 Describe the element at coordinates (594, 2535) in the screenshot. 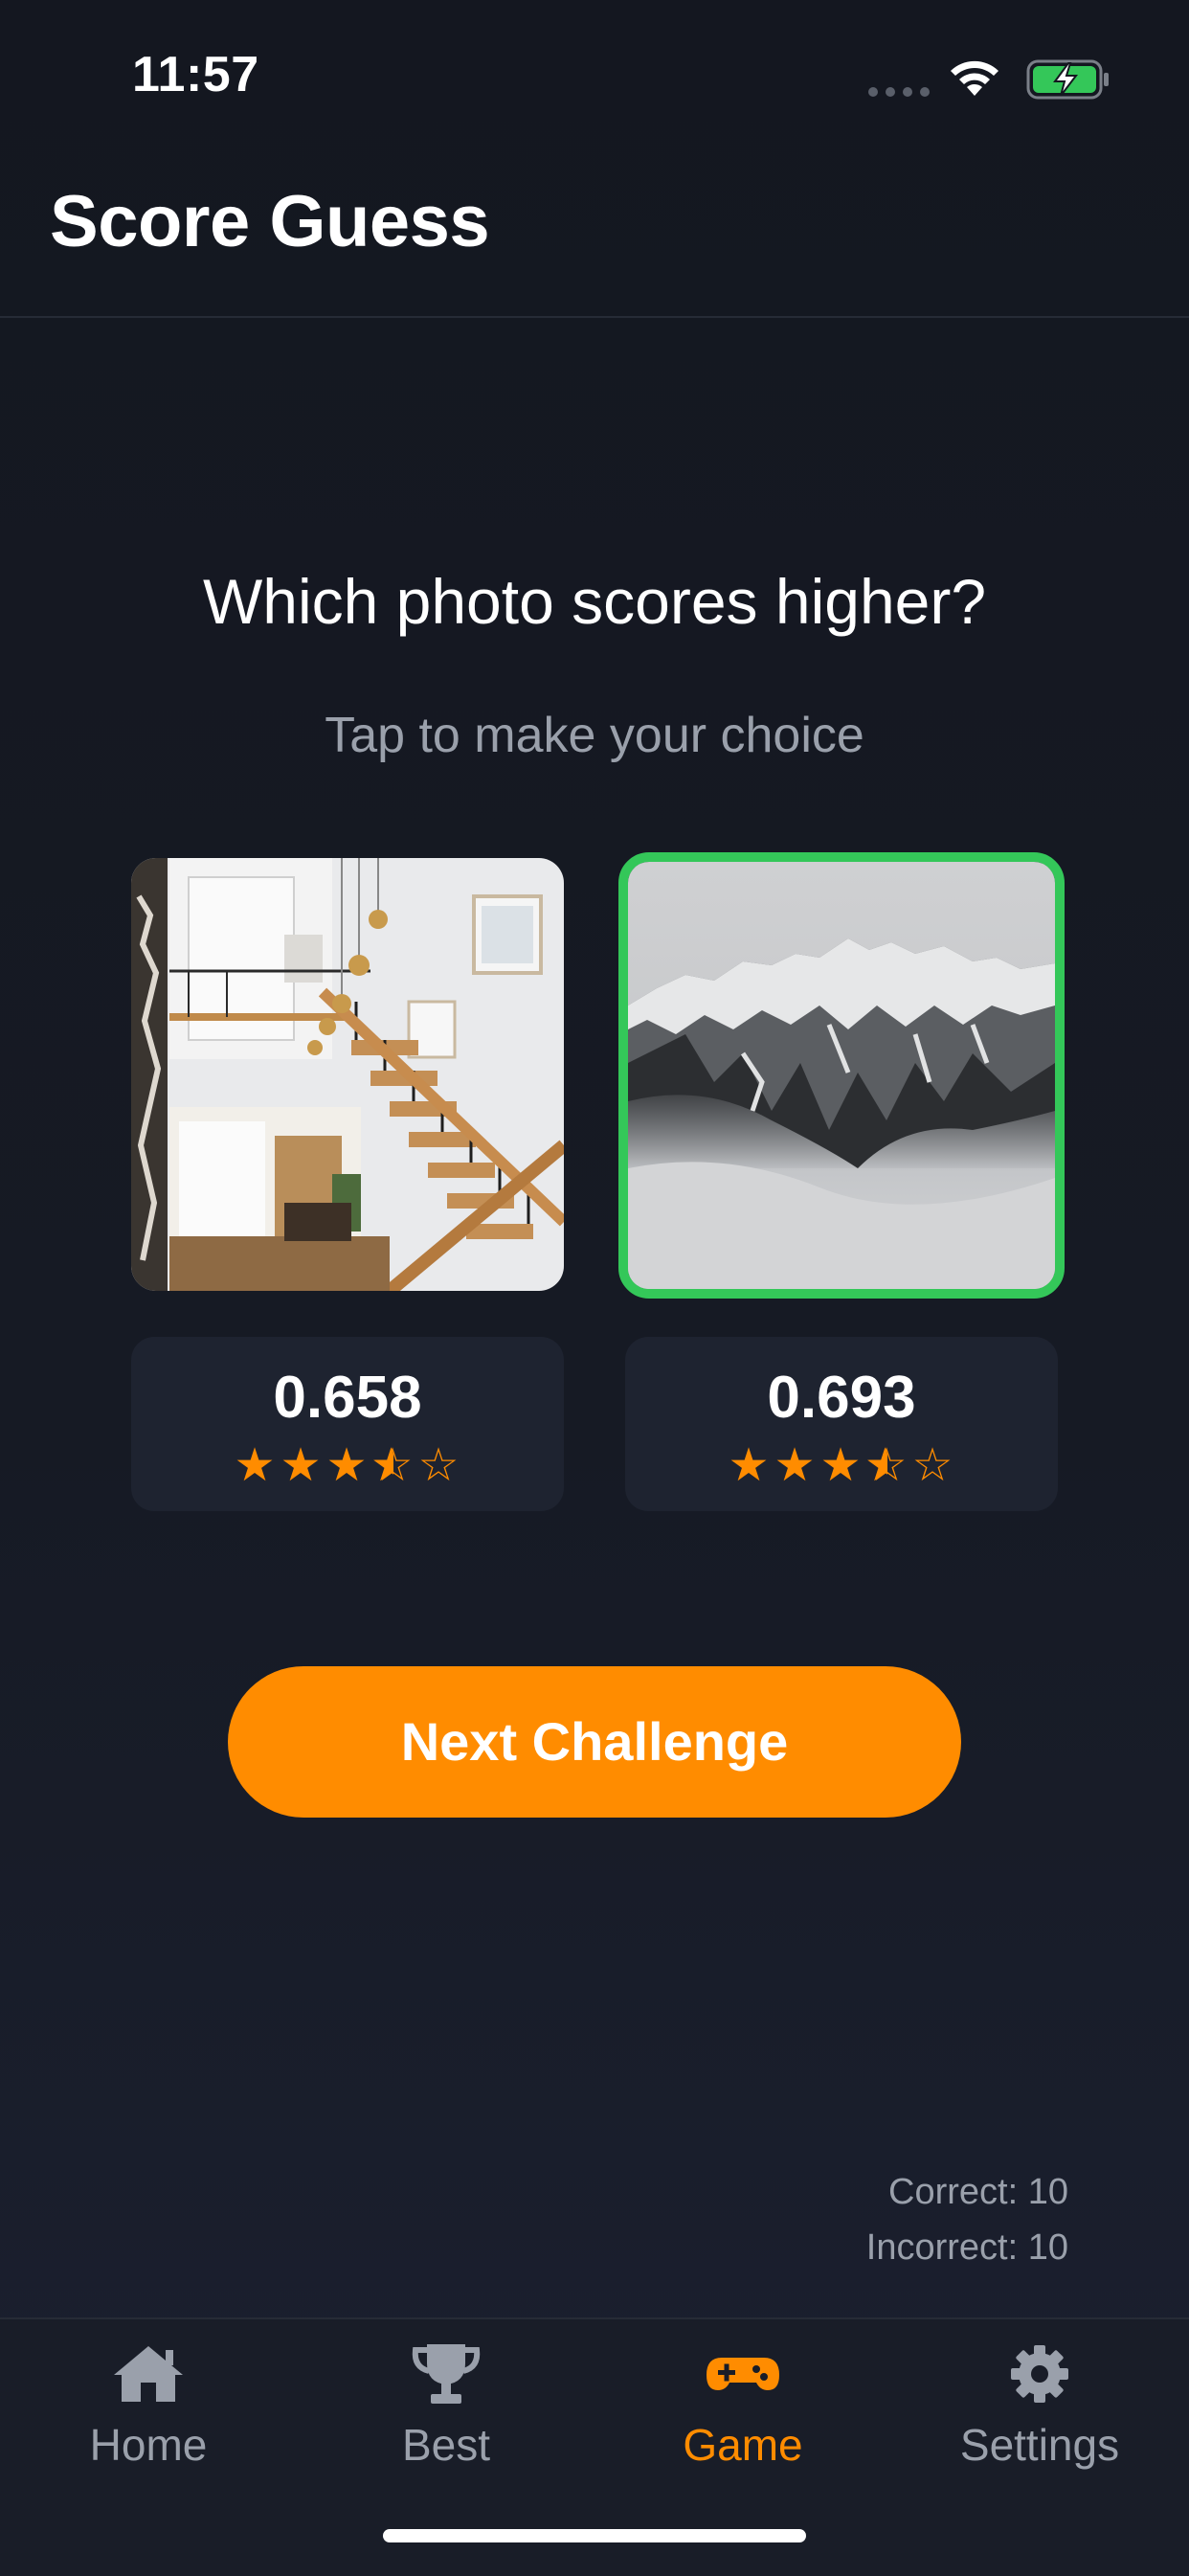

I see `home-indicator` at that location.